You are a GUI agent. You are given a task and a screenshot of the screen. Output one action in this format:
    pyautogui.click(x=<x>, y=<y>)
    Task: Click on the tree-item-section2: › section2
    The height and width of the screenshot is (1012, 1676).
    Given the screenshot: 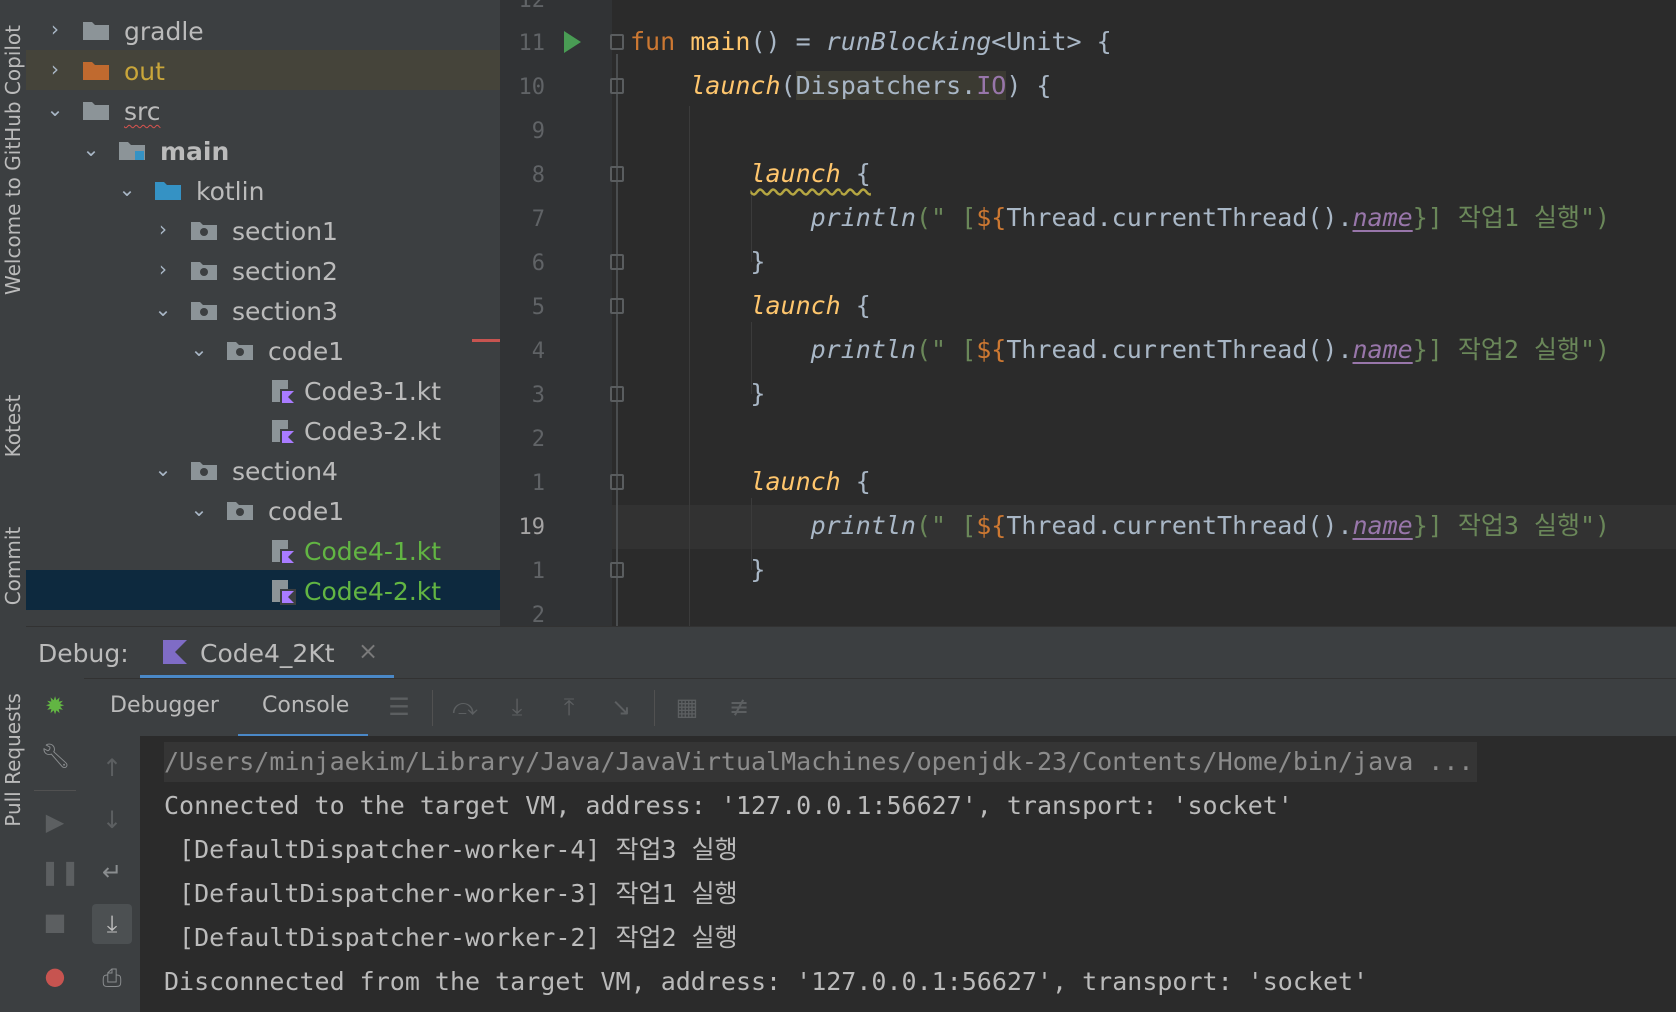 What is the action you would take?
    pyautogui.click(x=263, y=270)
    